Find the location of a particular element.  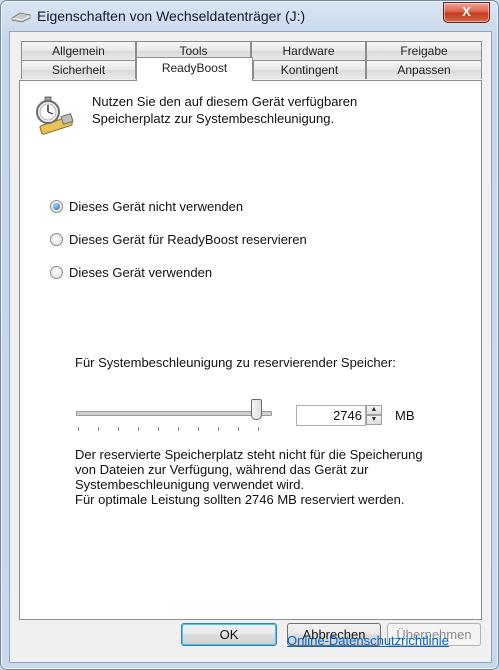

reserve-size-input: 2746 is located at coordinates (331, 415).